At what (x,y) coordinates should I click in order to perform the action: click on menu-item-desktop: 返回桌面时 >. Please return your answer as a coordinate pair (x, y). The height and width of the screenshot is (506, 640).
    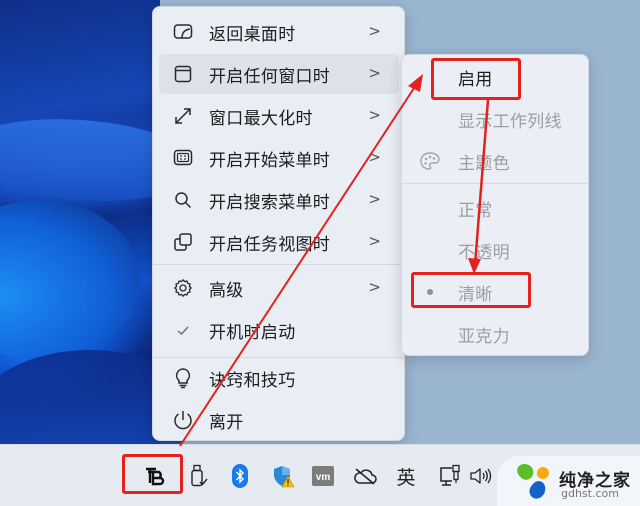
    Looking at the image, I should click on (279, 32).